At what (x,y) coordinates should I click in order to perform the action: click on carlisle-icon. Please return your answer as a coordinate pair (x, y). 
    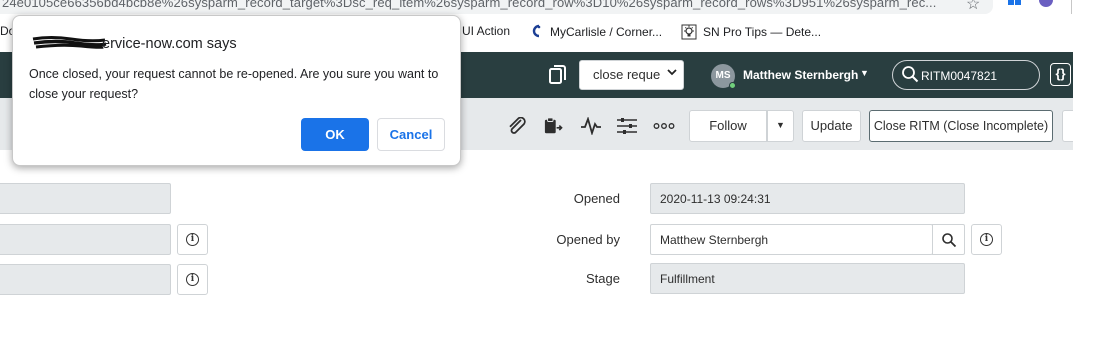
    Looking at the image, I should click on (536, 32).